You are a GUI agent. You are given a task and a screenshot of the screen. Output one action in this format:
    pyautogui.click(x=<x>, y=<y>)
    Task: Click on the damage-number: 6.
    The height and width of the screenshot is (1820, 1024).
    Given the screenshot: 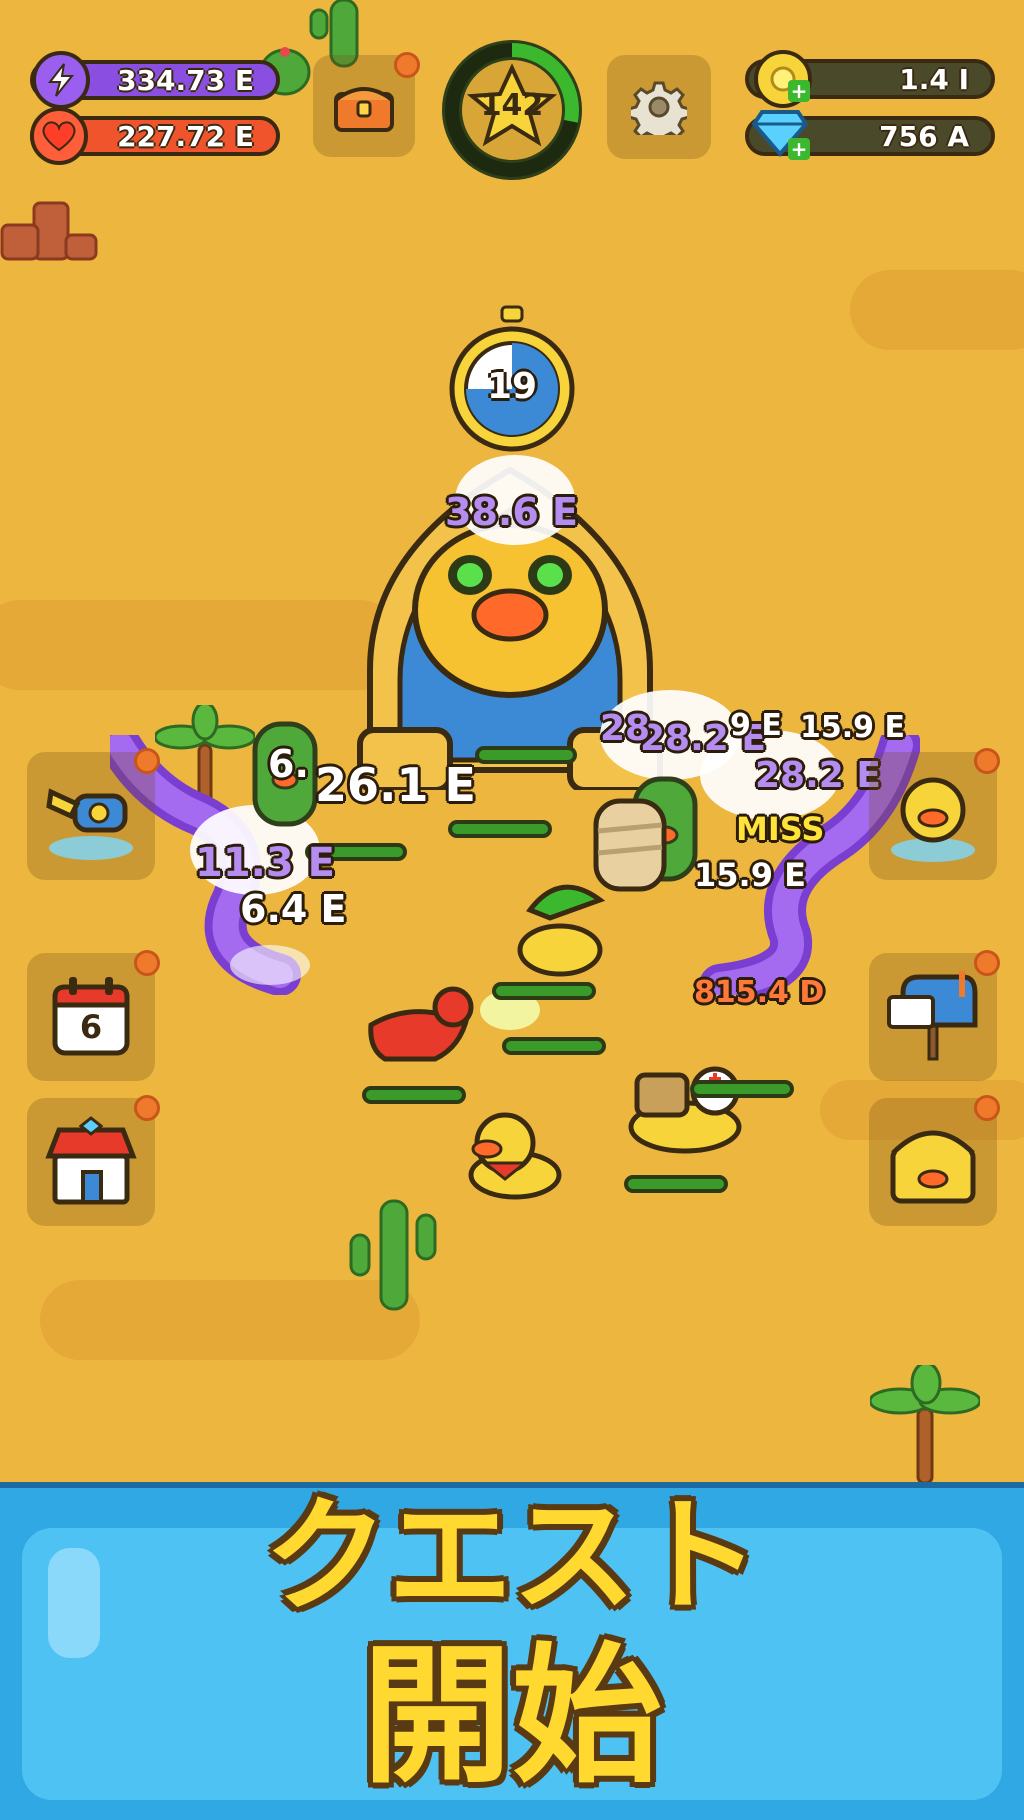 What is the action you would take?
    pyautogui.click(x=288, y=764)
    